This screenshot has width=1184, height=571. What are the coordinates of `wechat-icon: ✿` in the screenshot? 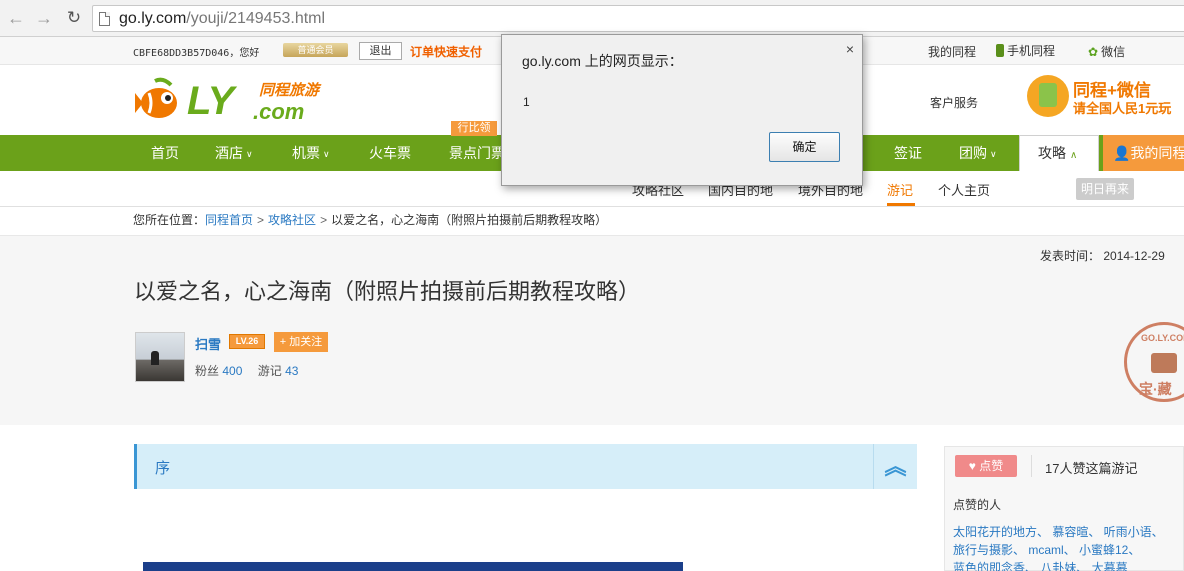 It's located at (1093, 52).